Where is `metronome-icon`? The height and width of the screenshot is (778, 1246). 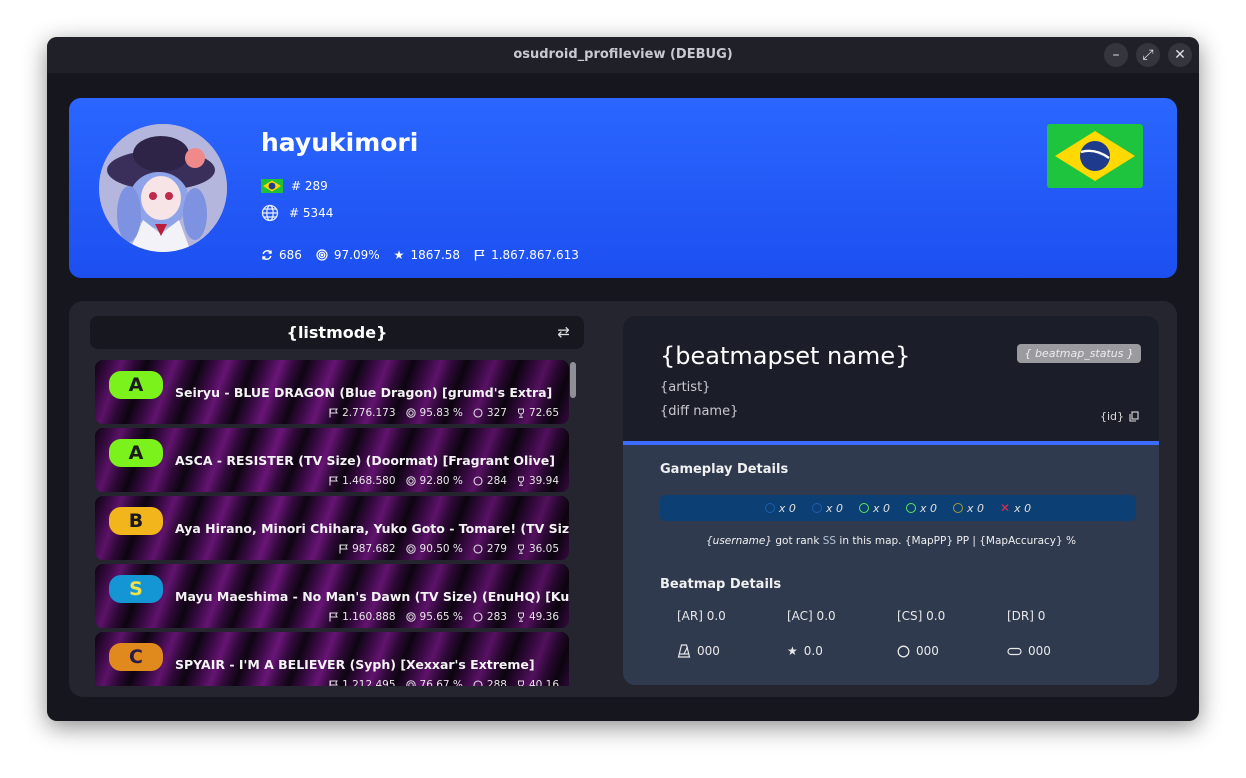
metronome-icon is located at coordinates (684, 651).